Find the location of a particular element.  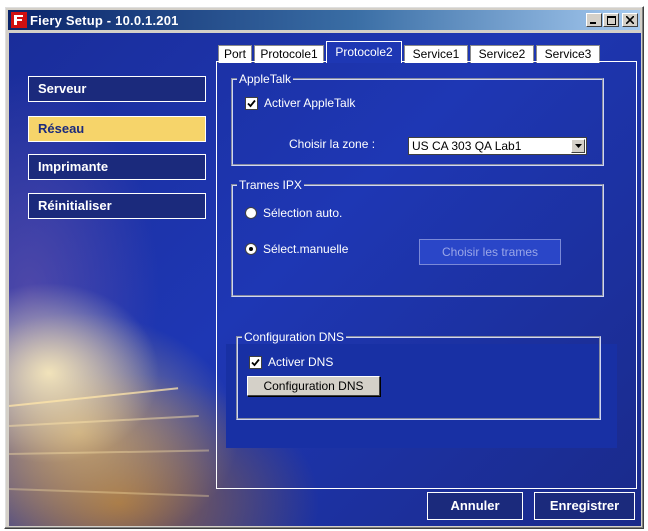

radio-button is located at coordinates (251, 213).